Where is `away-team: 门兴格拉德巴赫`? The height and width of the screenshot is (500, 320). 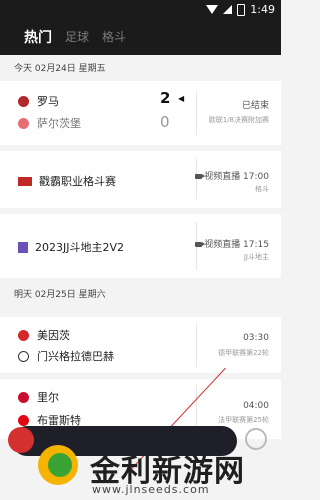
away-team: 门兴格拉德巴赫 is located at coordinates (66, 356).